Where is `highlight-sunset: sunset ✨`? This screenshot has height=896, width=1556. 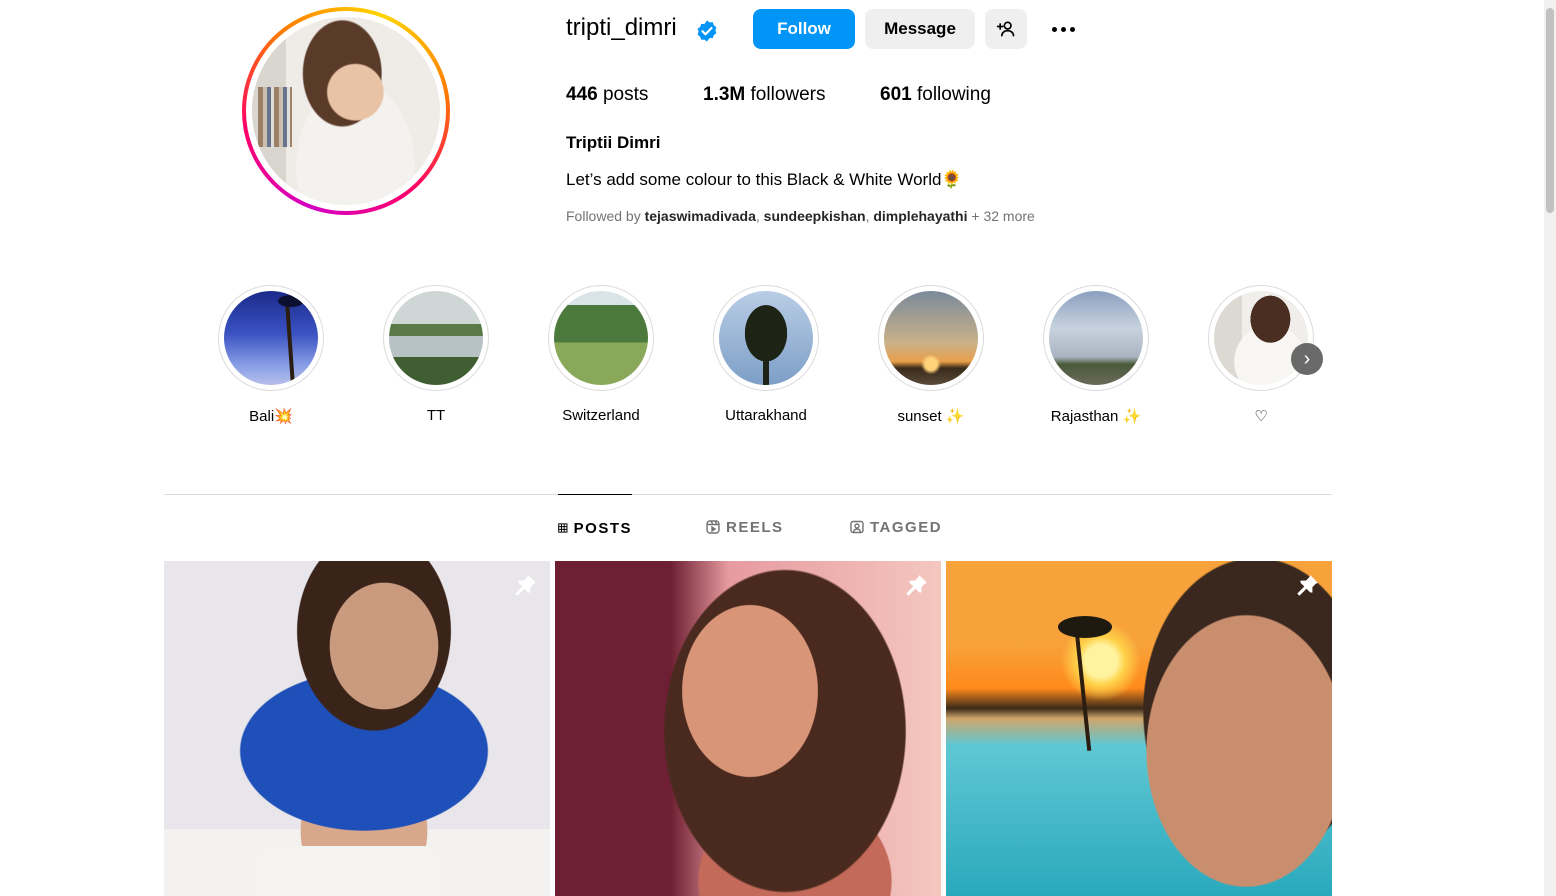
highlight-sunset: sunset ✨ is located at coordinates (931, 355).